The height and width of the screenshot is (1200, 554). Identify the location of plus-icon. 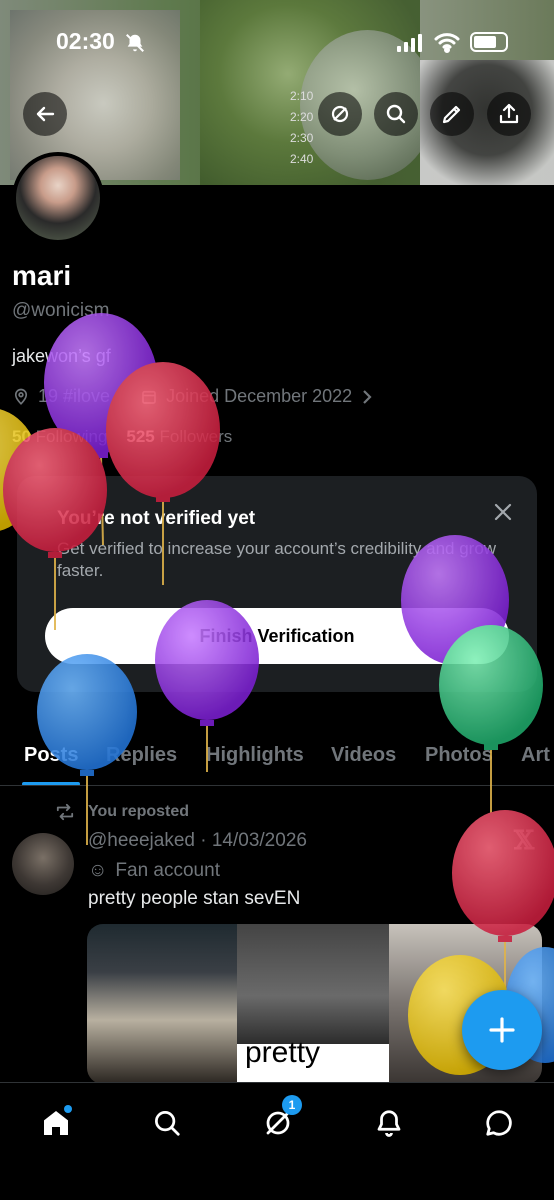
(502, 1030).